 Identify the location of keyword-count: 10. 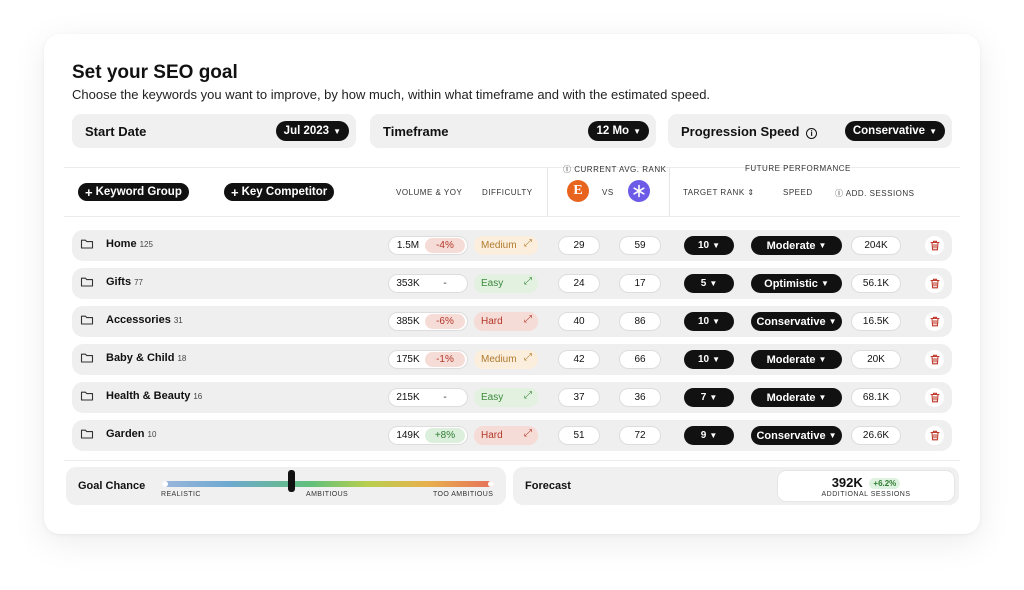
(152, 434).